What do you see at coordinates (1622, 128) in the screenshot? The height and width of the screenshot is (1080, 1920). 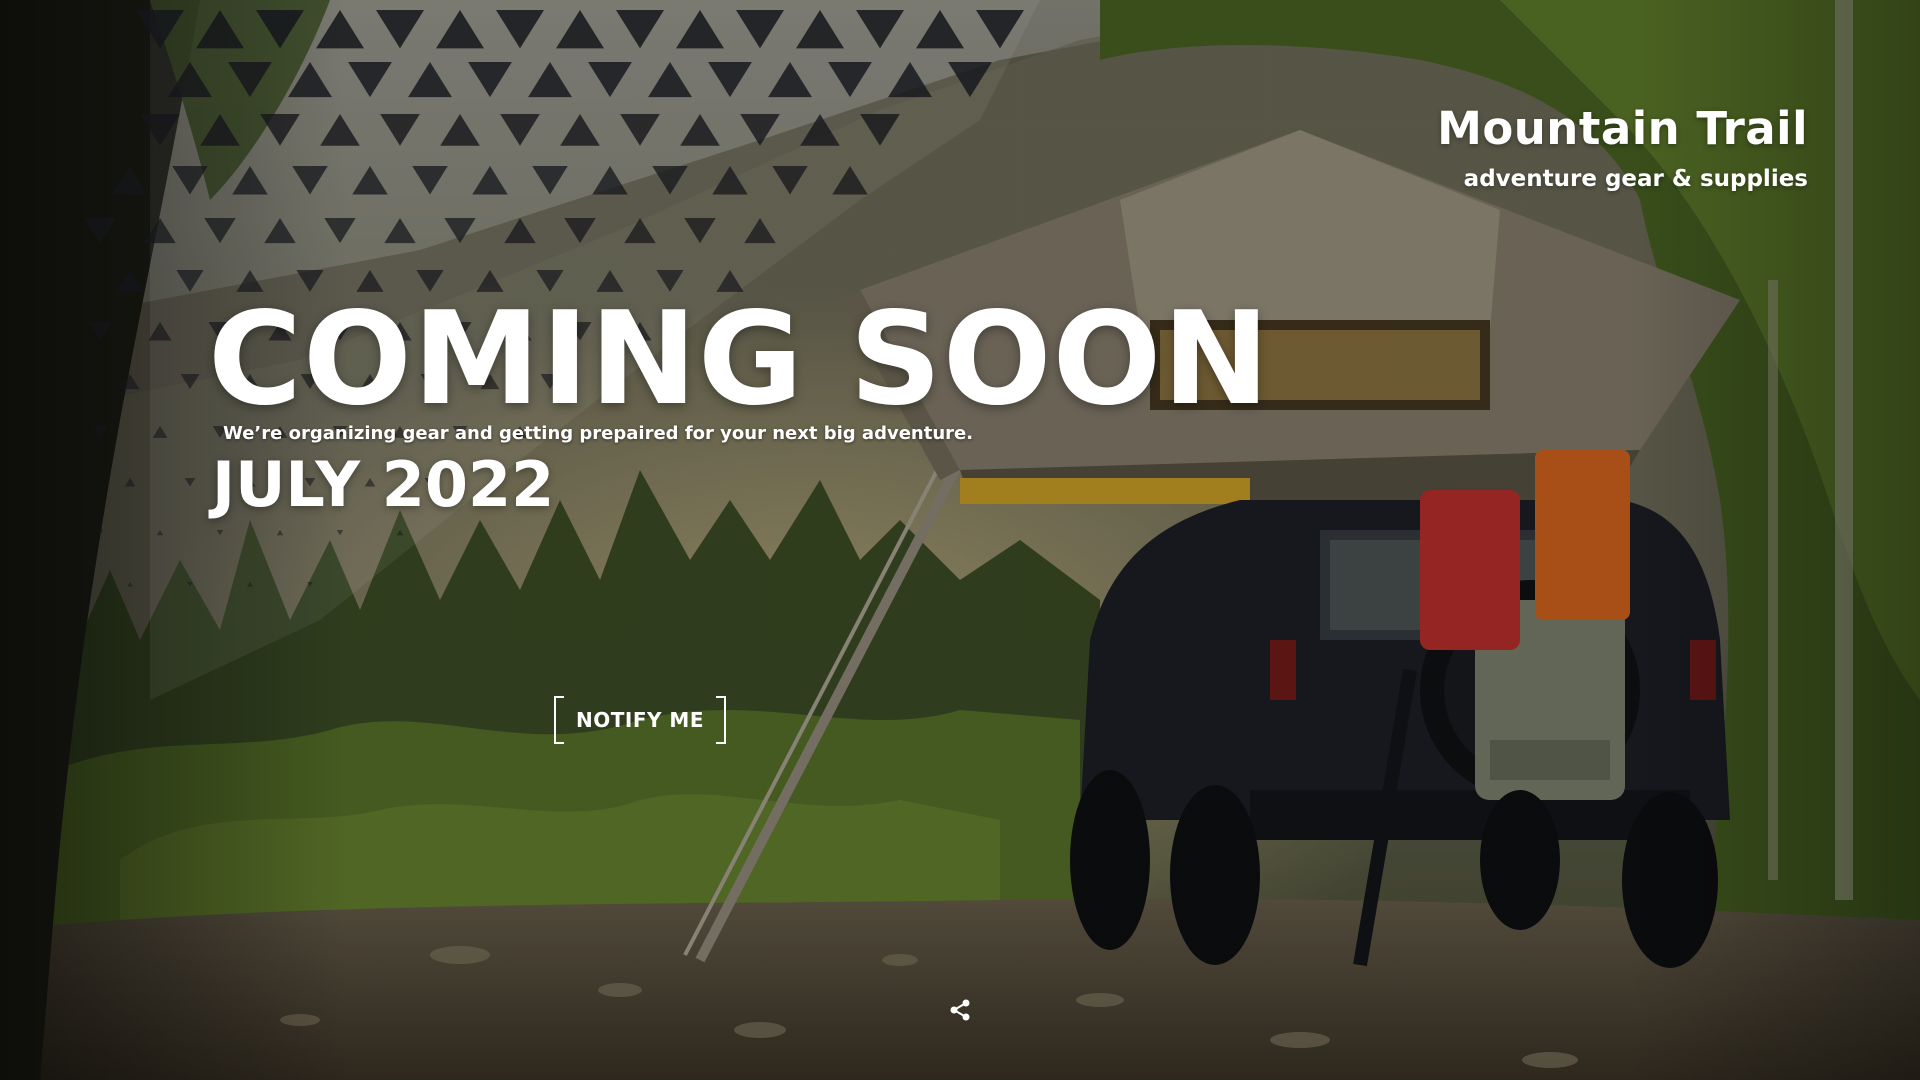 I see `brand-name: Mountain Trail` at bounding box center [1622, 128].